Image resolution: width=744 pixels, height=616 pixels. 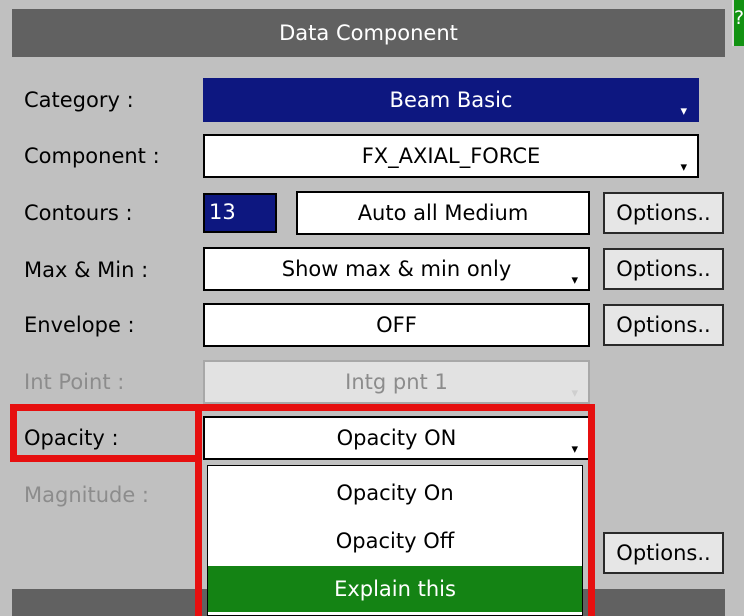 What do you see at coordinates (79, 100) in the screenshot?
I see `category-label: Category :` at bounding box center [79, 100].